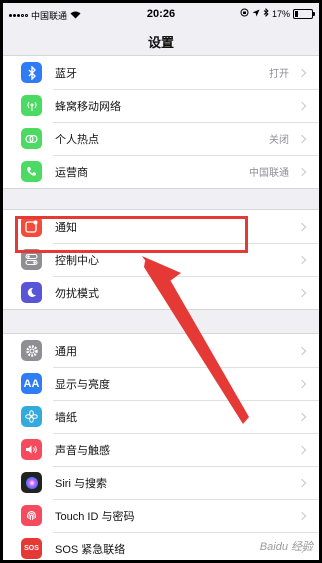 The height and width of the screenshot is (563, 322). I want to click on annotation-arrow, so click(195, 340).